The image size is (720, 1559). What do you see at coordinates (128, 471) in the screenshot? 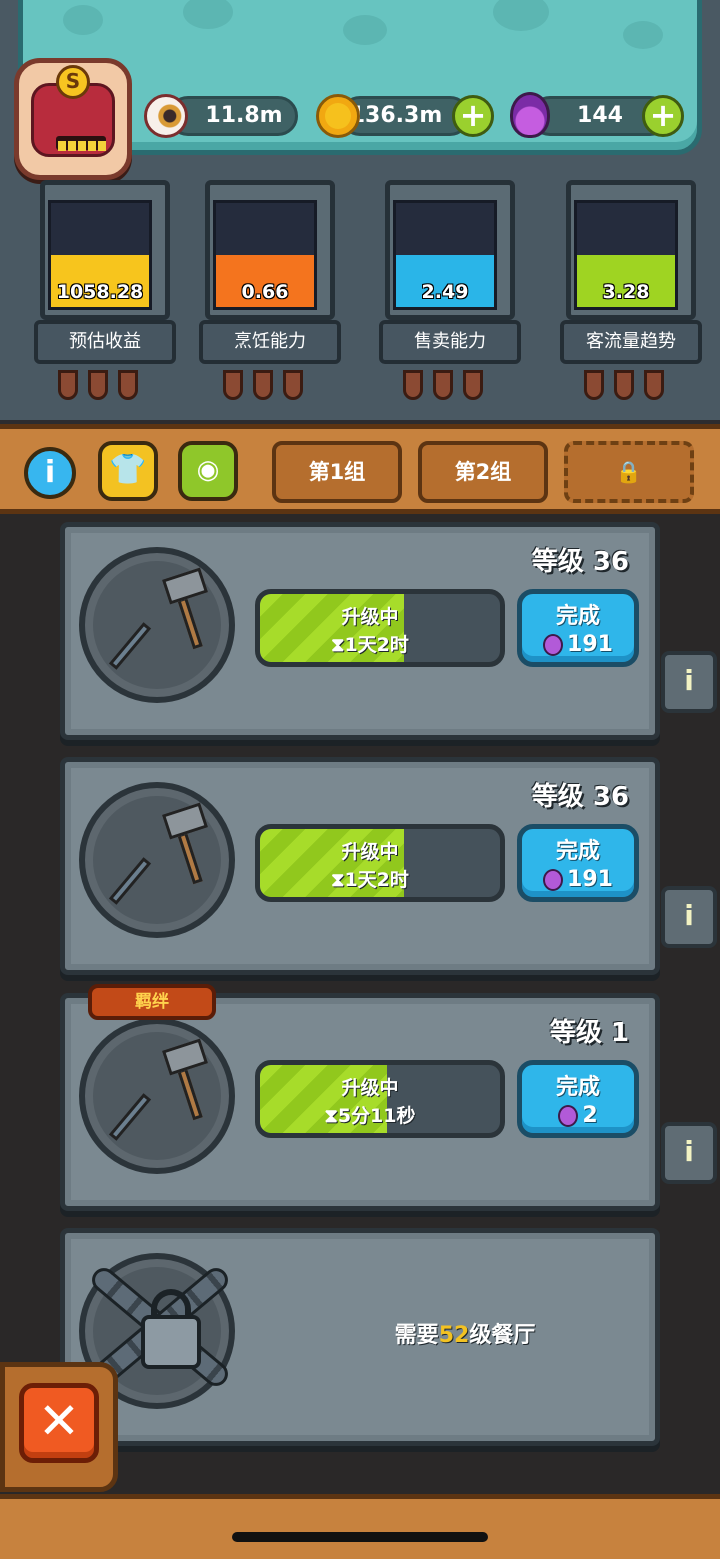
I see `costume-button: 👕` at bounding box center [128, 471].